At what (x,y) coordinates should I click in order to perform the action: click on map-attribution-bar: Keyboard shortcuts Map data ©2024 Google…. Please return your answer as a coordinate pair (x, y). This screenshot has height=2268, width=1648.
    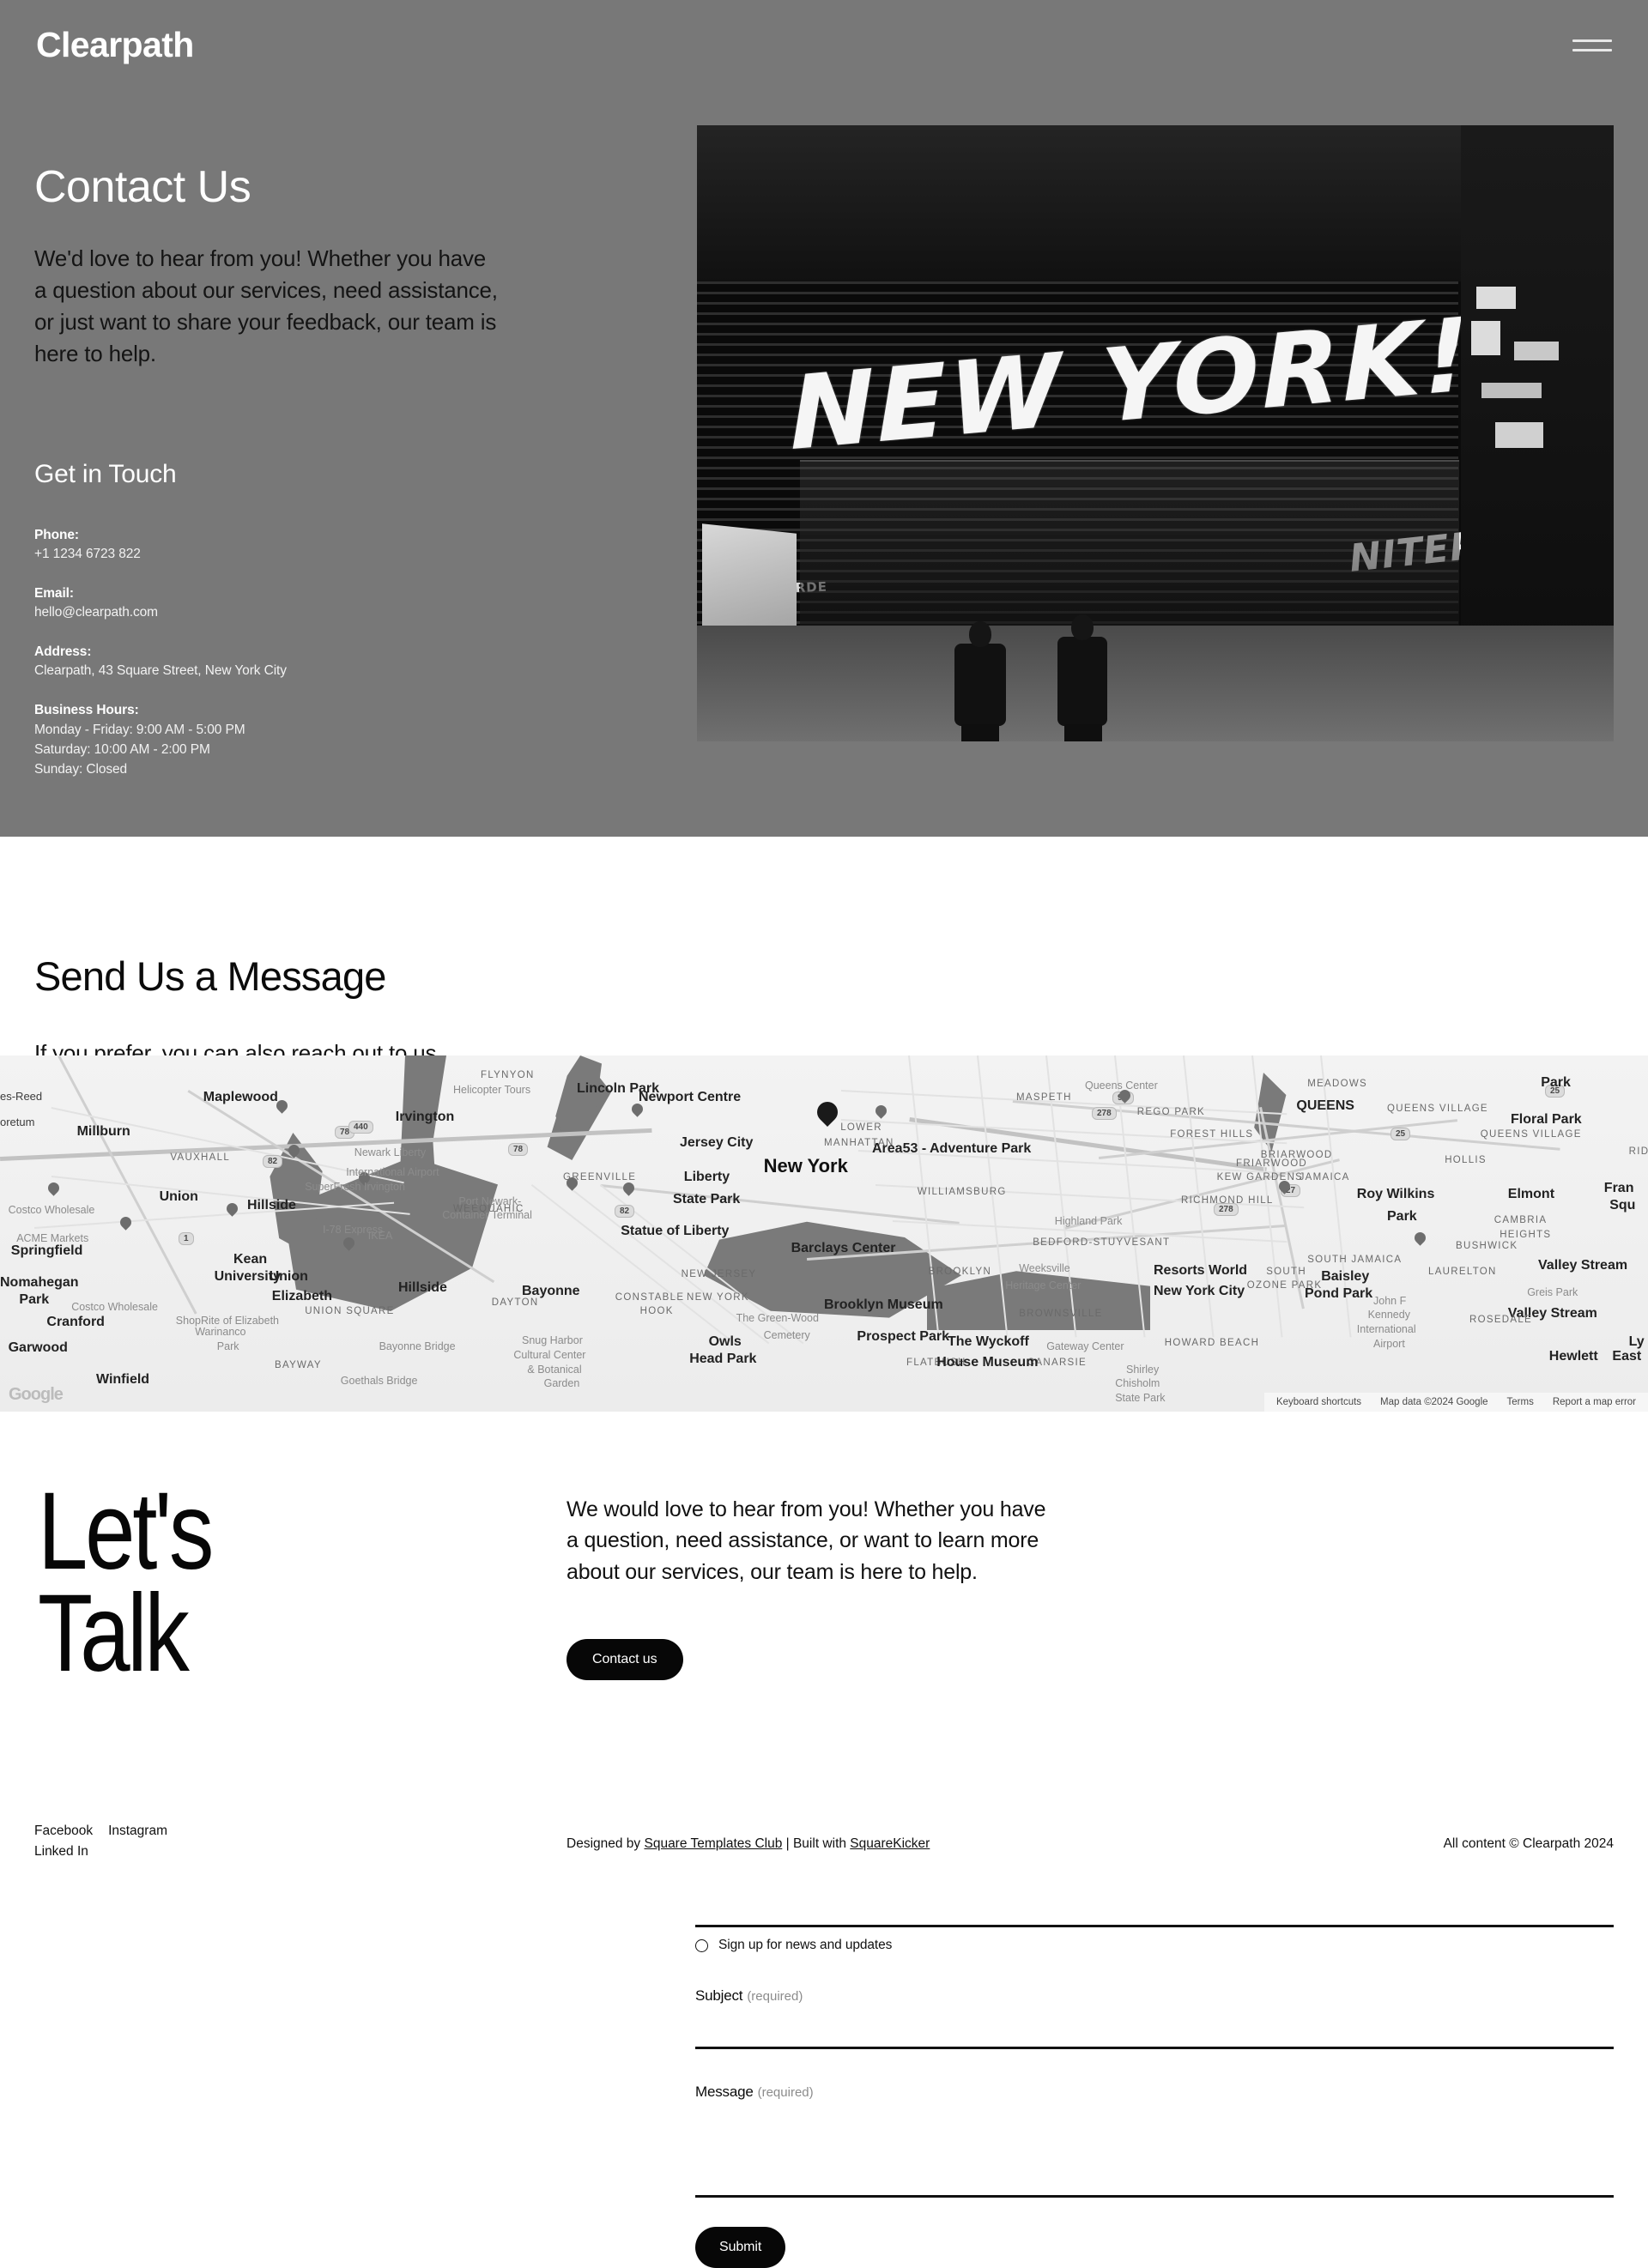
    Looking at the image, I should click on (1455, 1402).